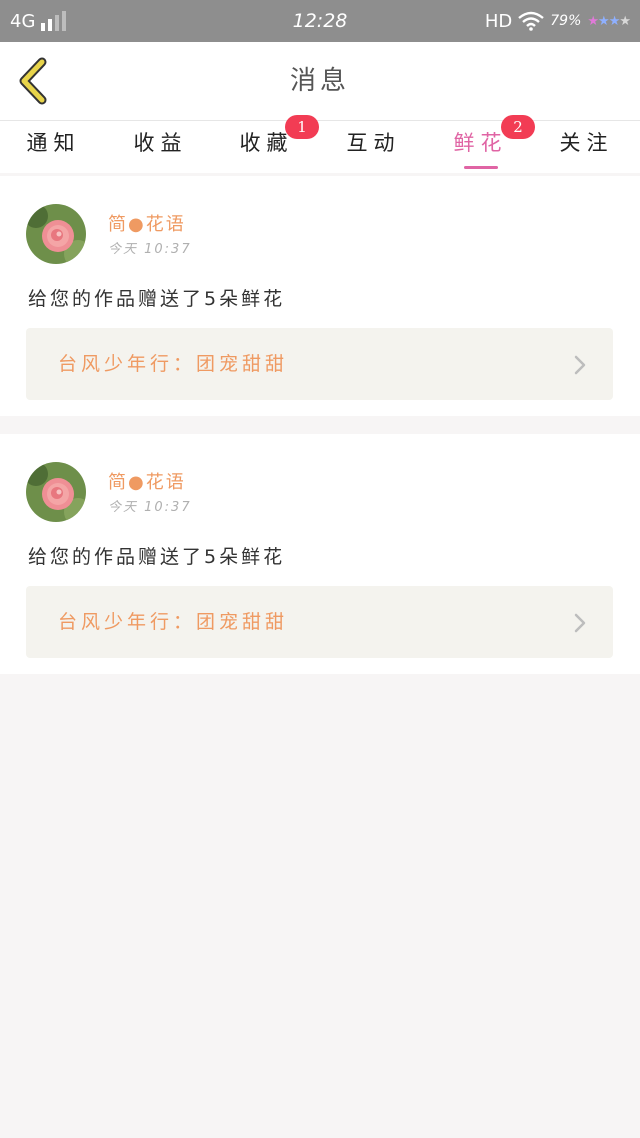  I want to click on tab-notifications: 通知, so click(53, 147).